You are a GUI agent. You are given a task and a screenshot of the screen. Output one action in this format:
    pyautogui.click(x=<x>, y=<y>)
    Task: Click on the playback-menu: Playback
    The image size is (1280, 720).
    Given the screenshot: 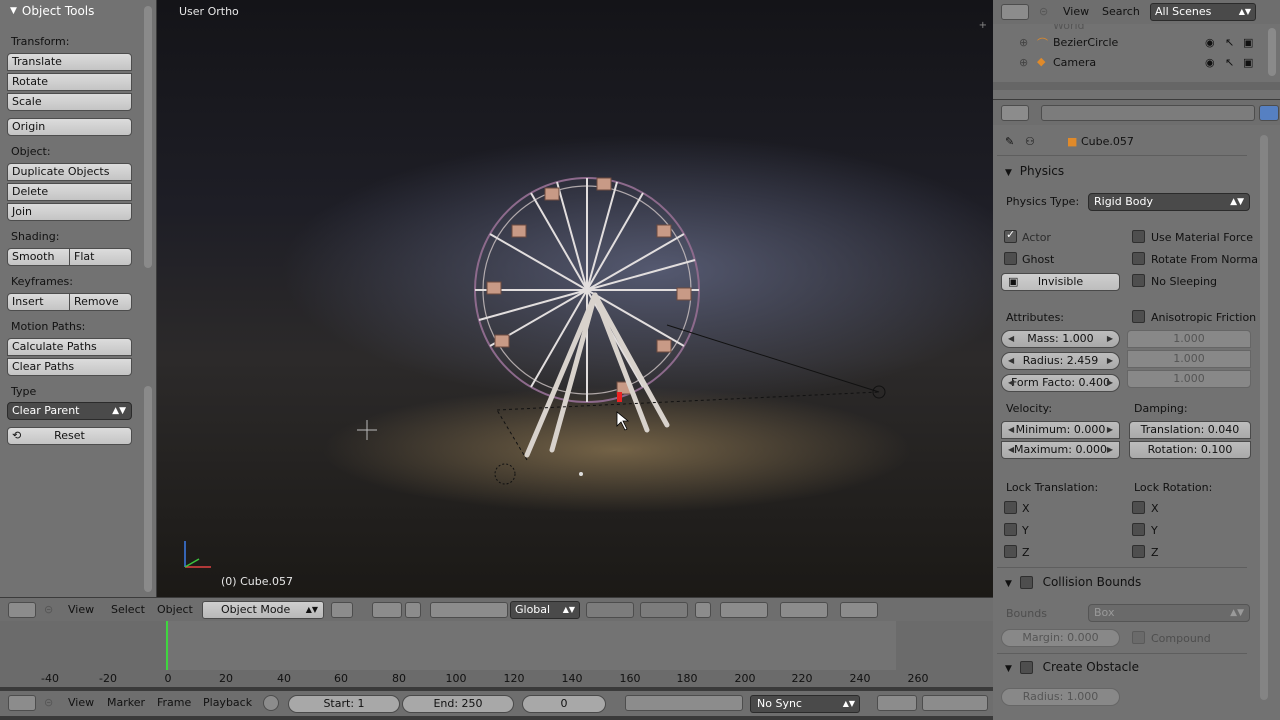 What is the action you would take?
    pyautogui.click(x=227, y=702)
    